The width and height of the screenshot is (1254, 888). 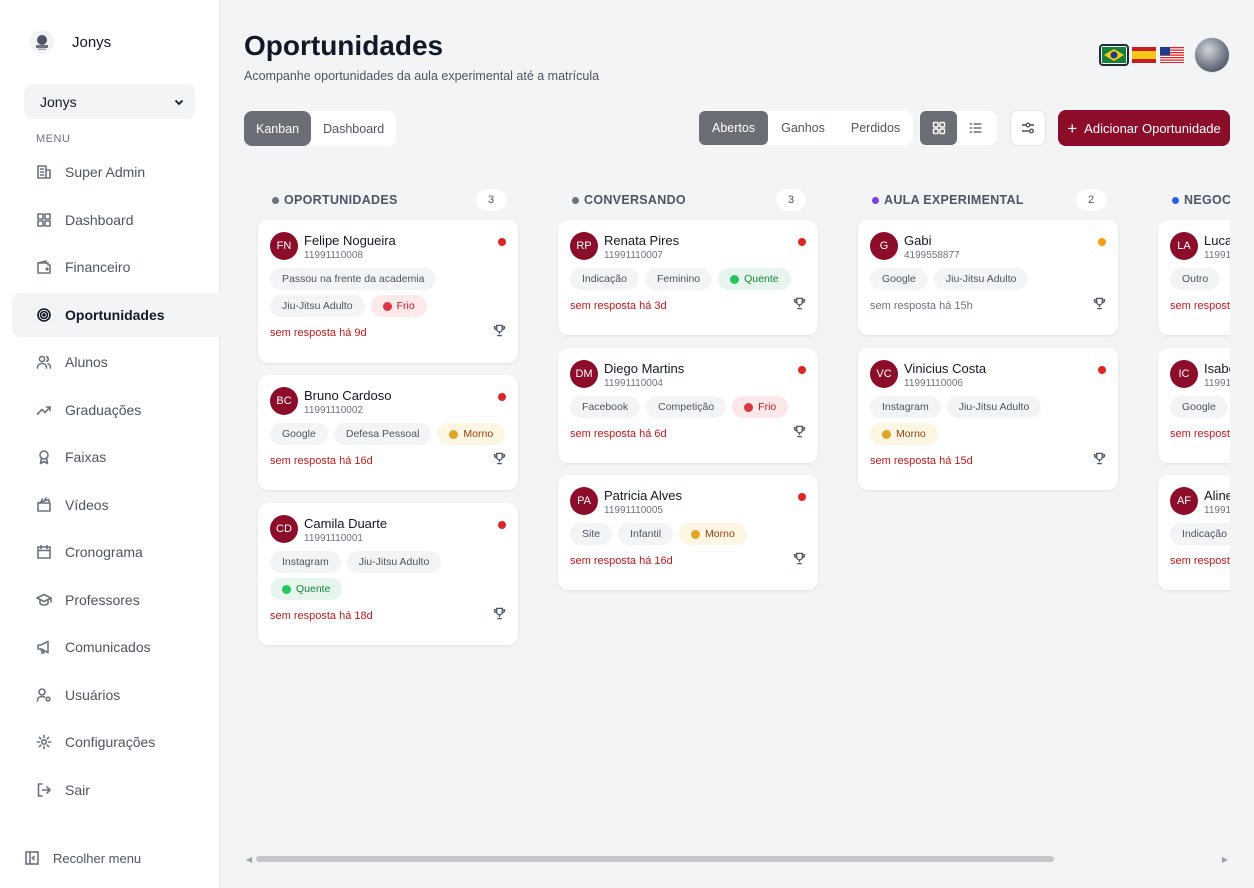 What do you see at coordinates (644, 368) in the screenshot?
I see `contact-name: Diego Martins` at bounding box center [644, 368].